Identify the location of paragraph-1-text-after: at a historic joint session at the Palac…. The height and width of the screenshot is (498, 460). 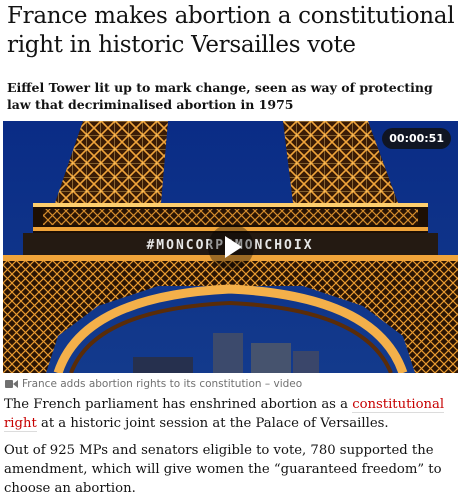
(212, 423).